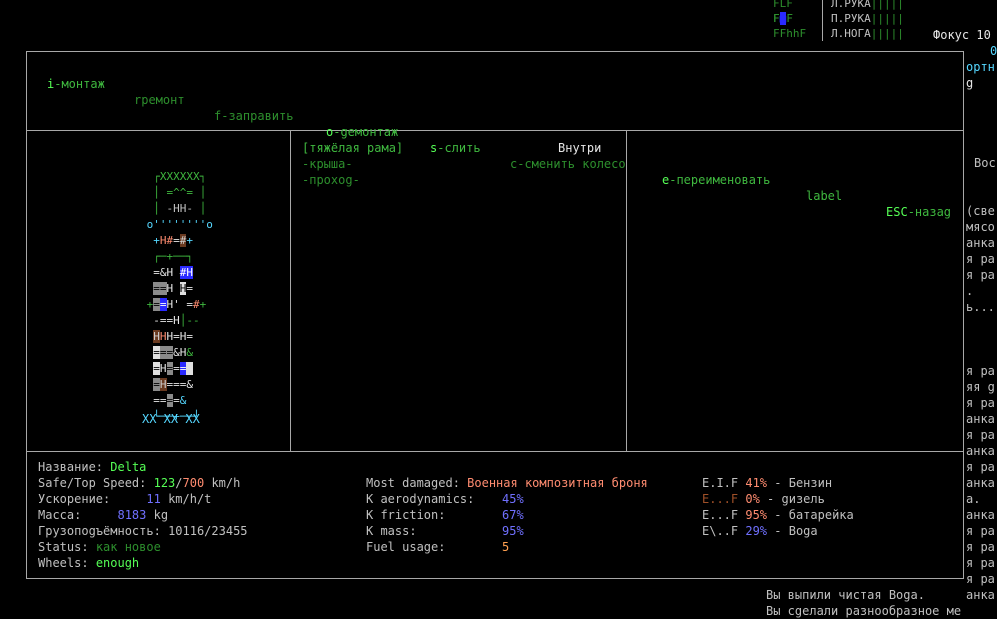  What do you see at coordinates (814, 515) in the screenshot?
I see `tank-battery-name: - батарейка` at bounding box center [814, 515].